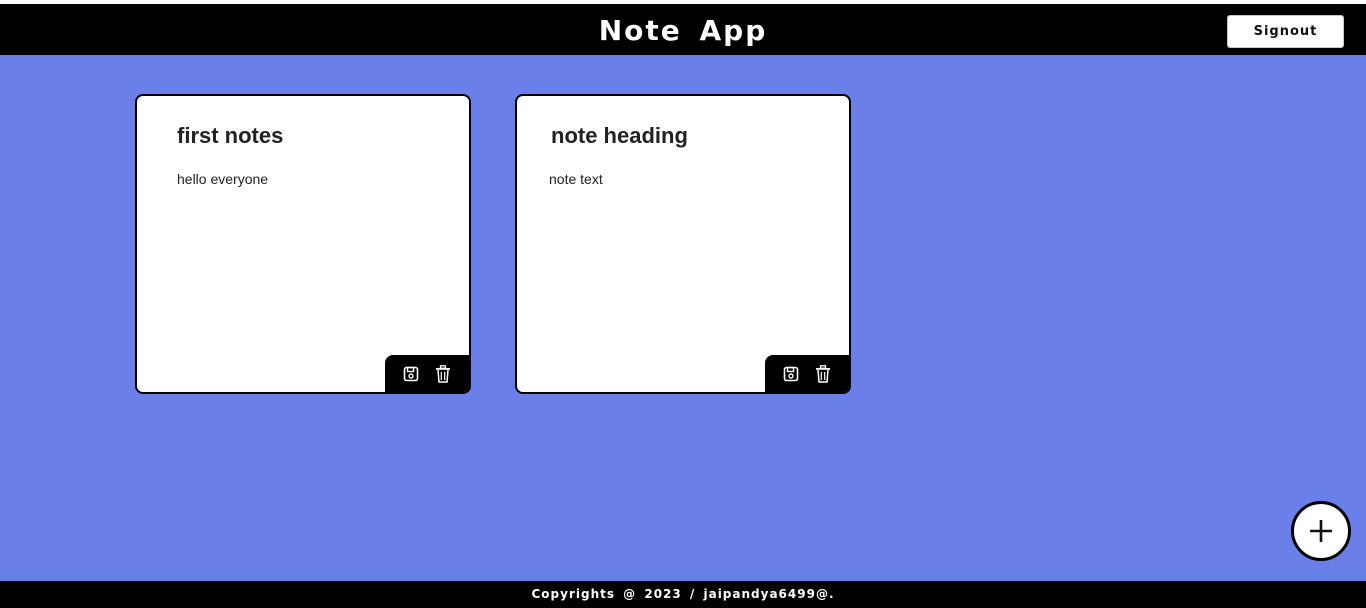 Image resolution: width=1366 pixels, height=608 pixels. I want to click on app-header: Note App Signout, so click(683, 29).